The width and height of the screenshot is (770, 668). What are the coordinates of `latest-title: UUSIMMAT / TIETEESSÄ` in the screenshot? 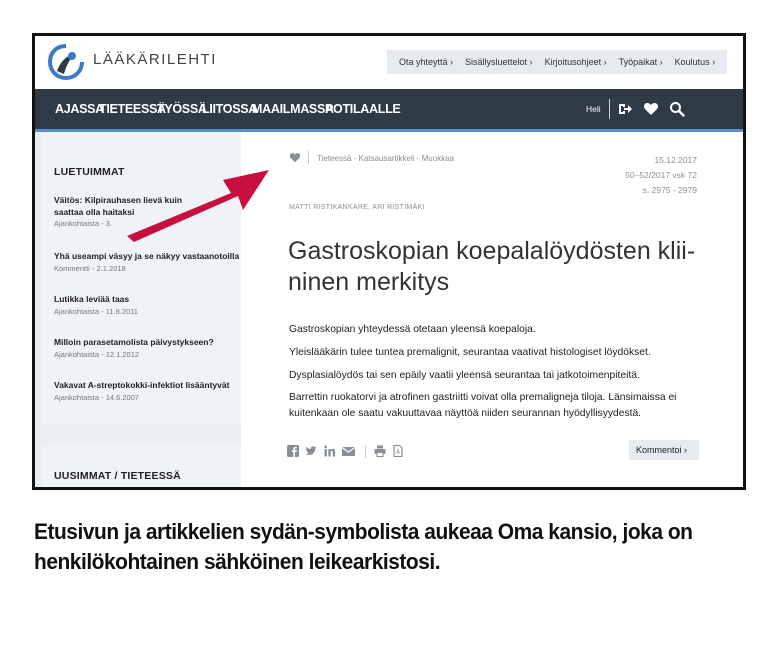 It's located at (117, 476).